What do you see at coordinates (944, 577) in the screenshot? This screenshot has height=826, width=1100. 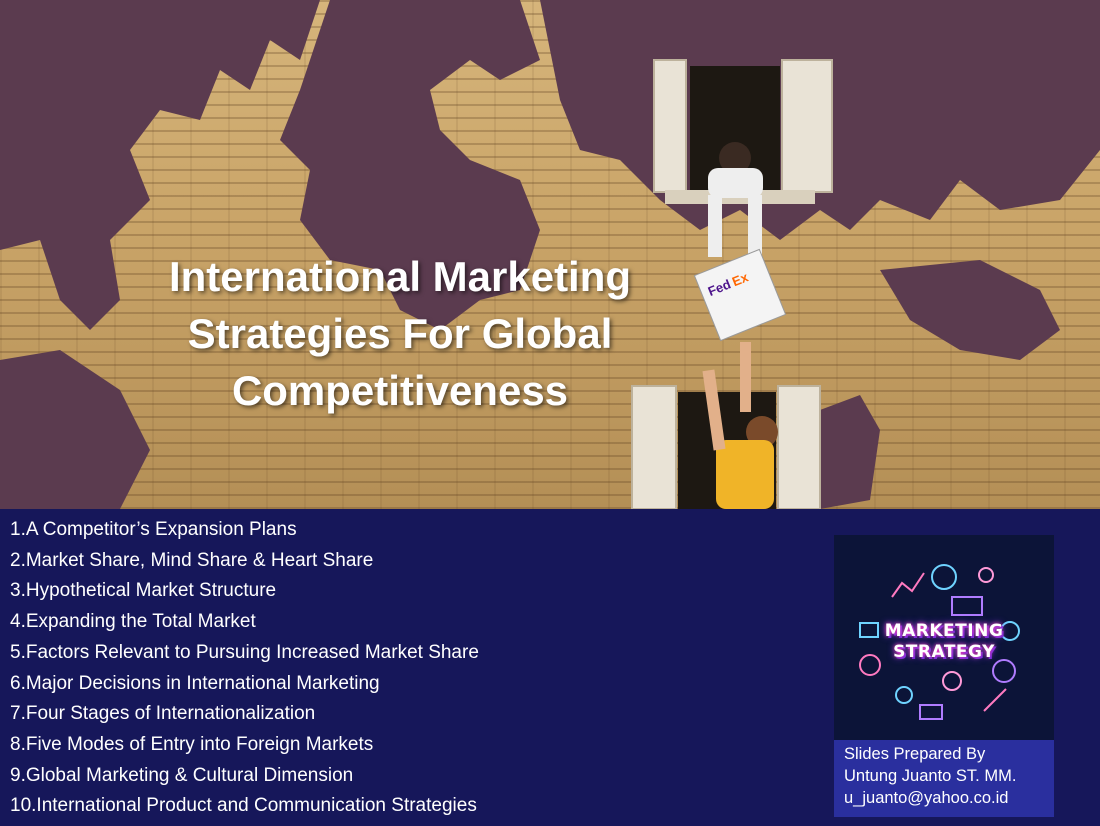 I see `gear-icon` at bounding box center [944, 577].